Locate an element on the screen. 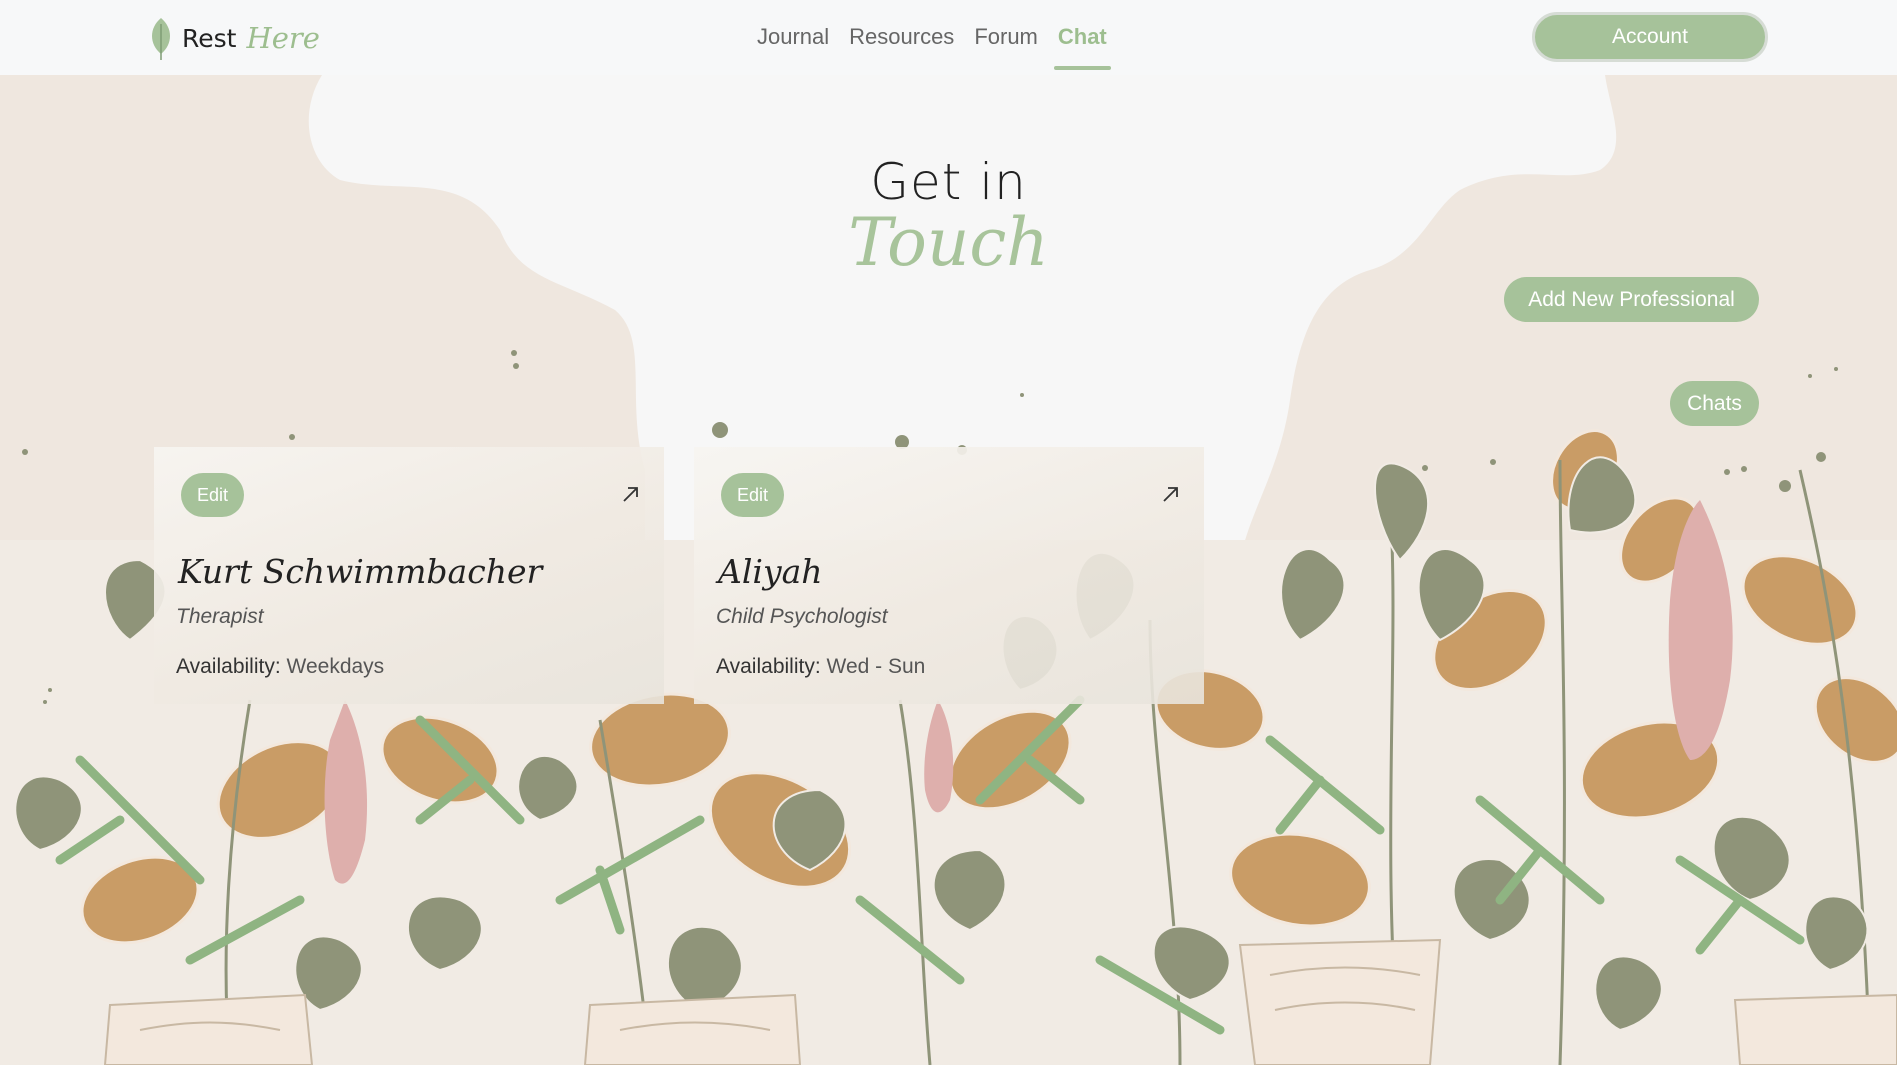  professional-name: Kurt Schwimmbacher is located at coordinates (360, 571).